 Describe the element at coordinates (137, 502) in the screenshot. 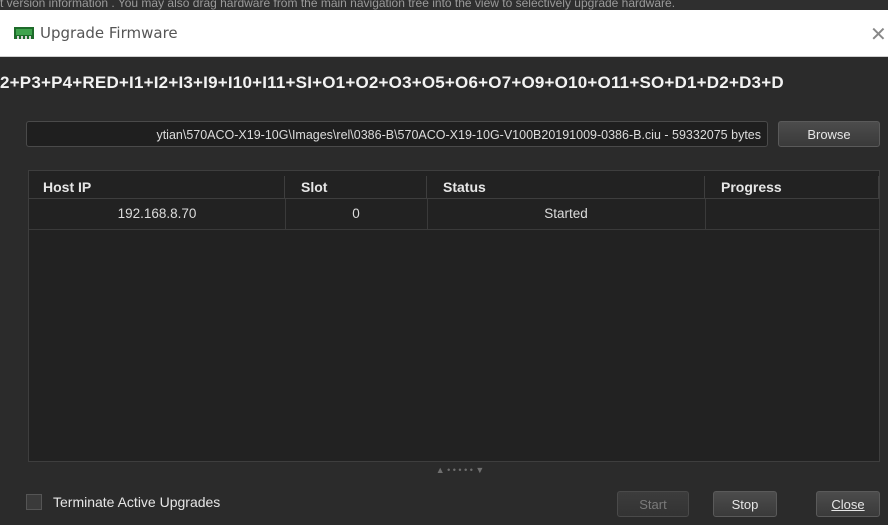

I see `terminate-active-upgrades-label: Terminate Active Upgrades` at that location.